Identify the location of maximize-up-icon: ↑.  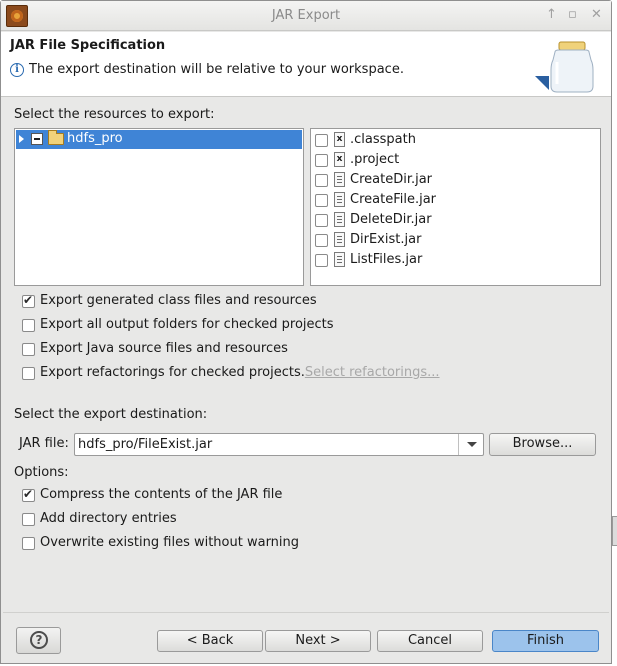
(551, 15).